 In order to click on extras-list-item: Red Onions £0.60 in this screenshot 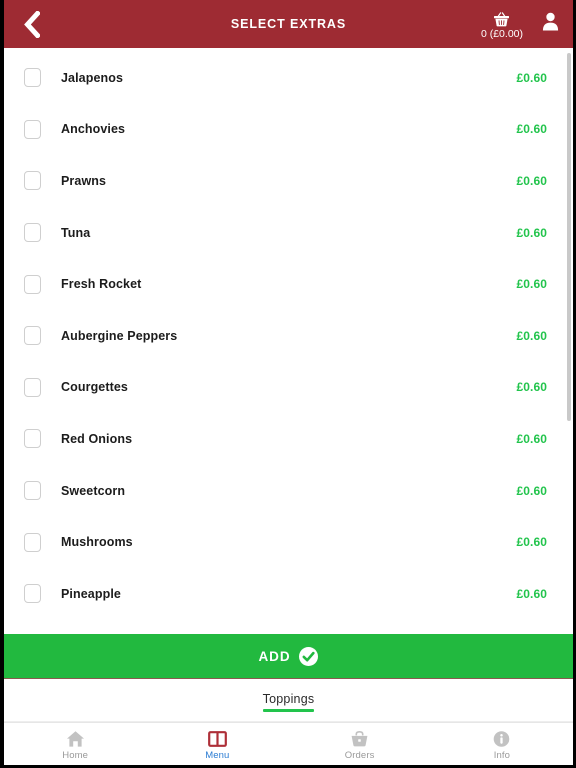, I will do `click(288, 439)`.